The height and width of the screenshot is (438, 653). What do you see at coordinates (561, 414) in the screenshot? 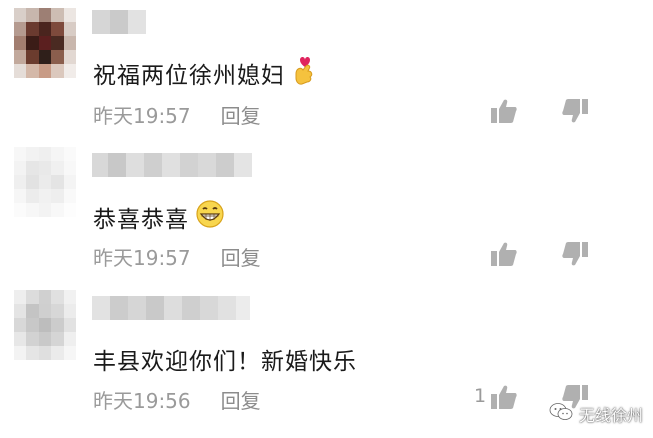
I see `wechat-icon` at bounding box center [561, 414].